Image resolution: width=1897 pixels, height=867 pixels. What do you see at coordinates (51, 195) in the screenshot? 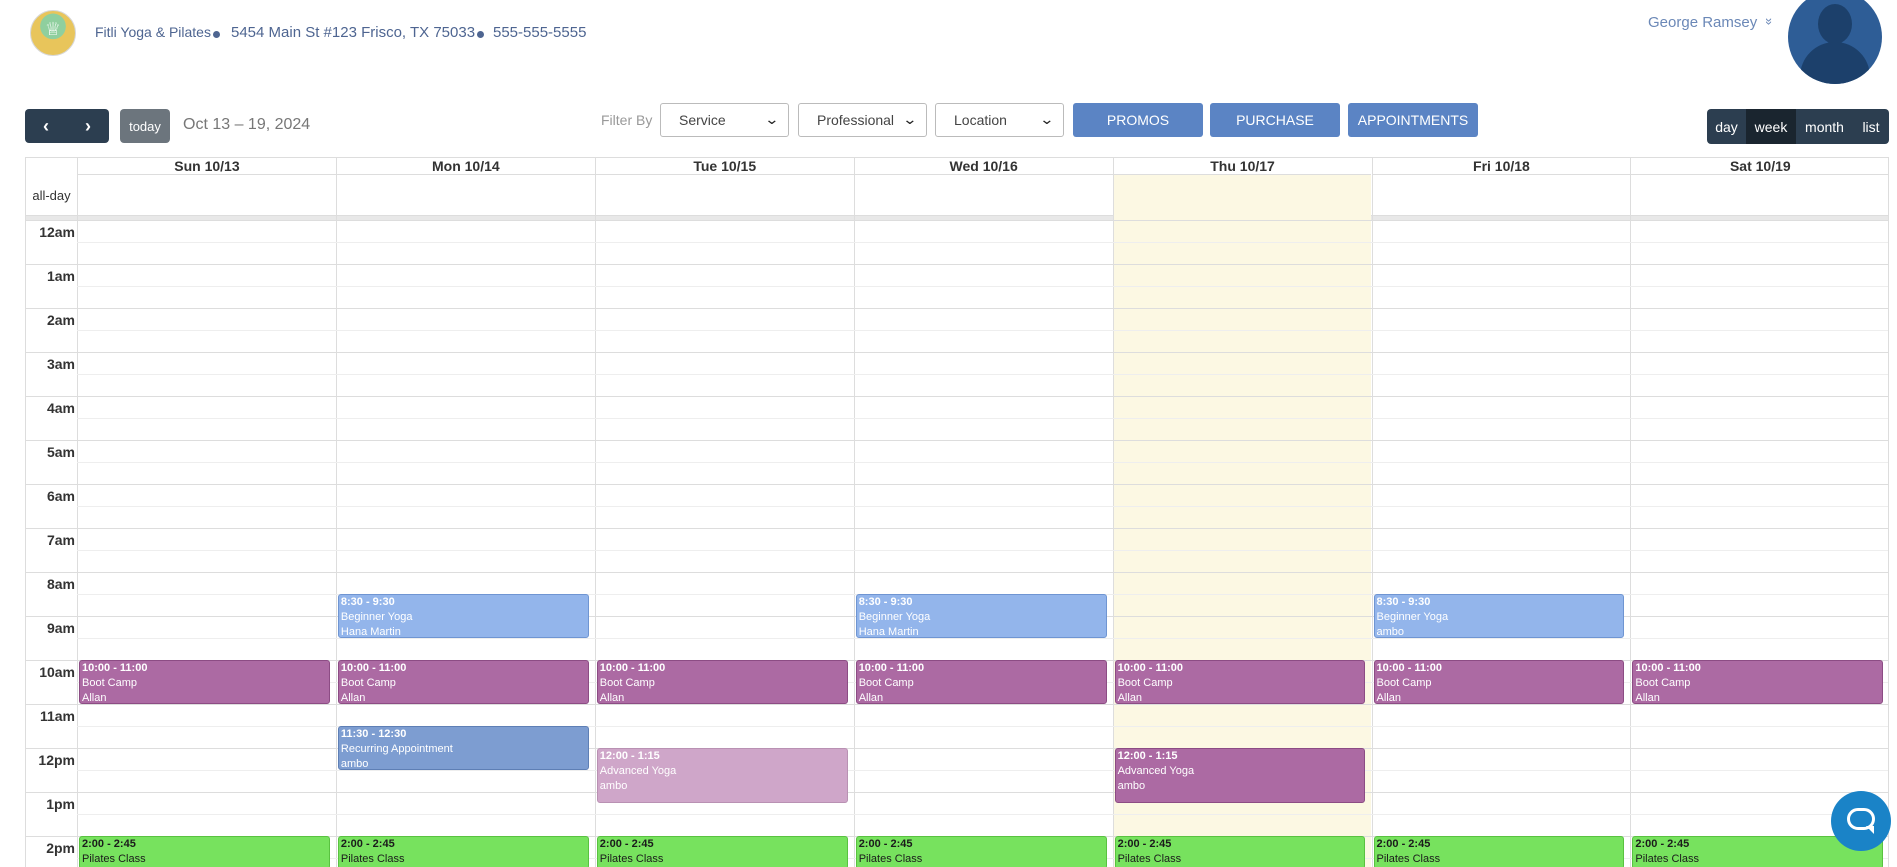
I see `allday-label: all-day` at bounding box center [51, 195].